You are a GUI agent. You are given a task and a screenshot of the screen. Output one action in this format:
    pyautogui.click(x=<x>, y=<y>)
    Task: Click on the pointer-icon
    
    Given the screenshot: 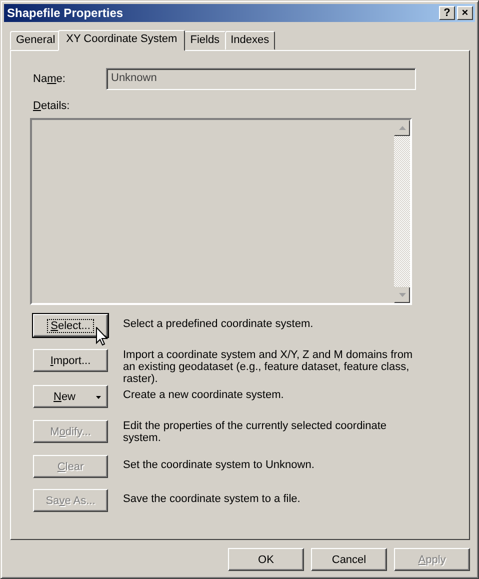 What is the action you would take?
    pyautogui.click(x=102, y=336)
    